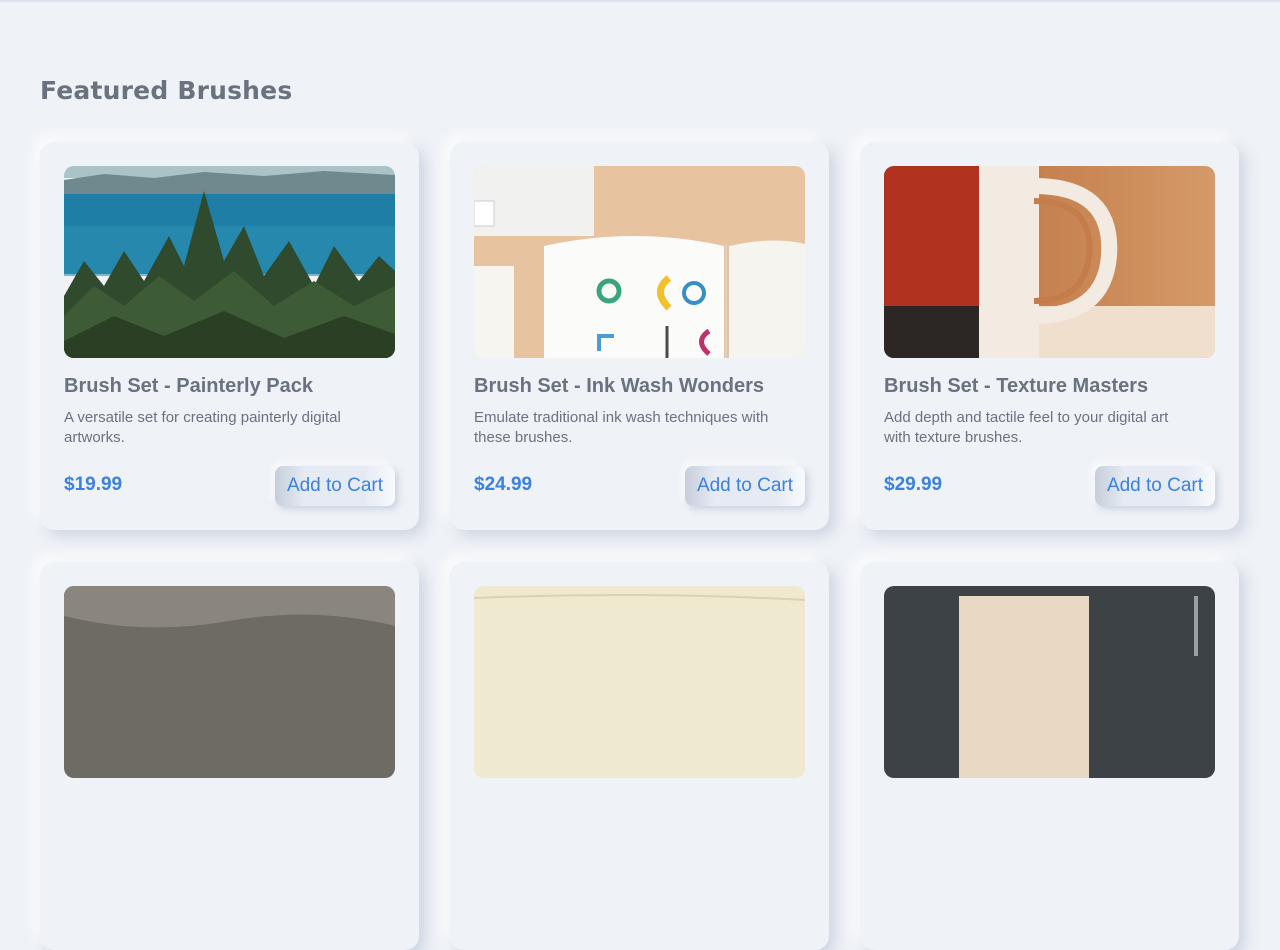  Describe the element at coordinates (503, 484) in the screenshot. I see `product-price: $24.99` at that location.